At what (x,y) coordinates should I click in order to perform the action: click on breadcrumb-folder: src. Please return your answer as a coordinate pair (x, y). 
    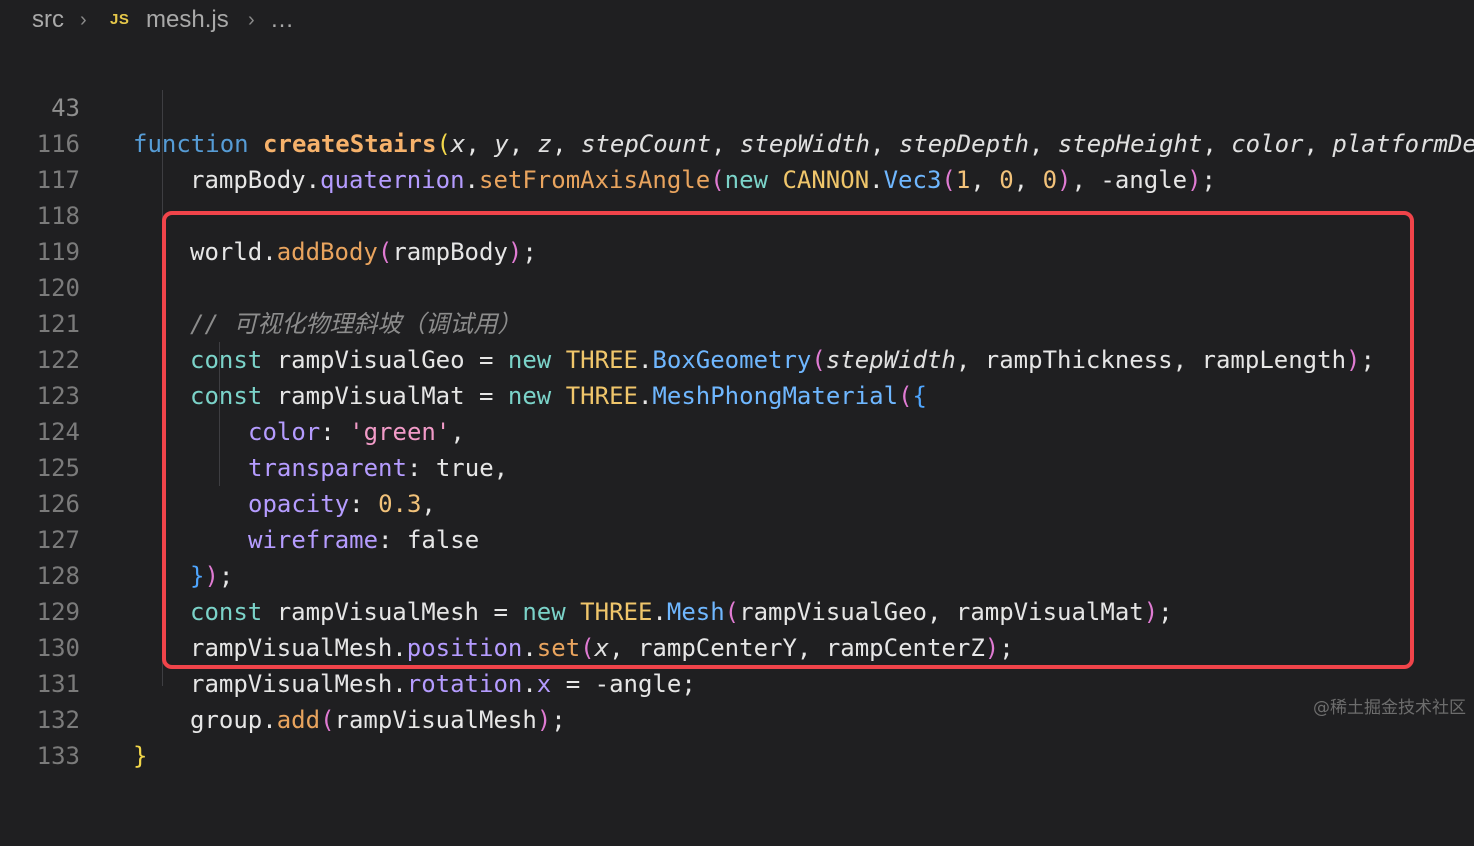
    Looking at the image, I should click on (48, 20).